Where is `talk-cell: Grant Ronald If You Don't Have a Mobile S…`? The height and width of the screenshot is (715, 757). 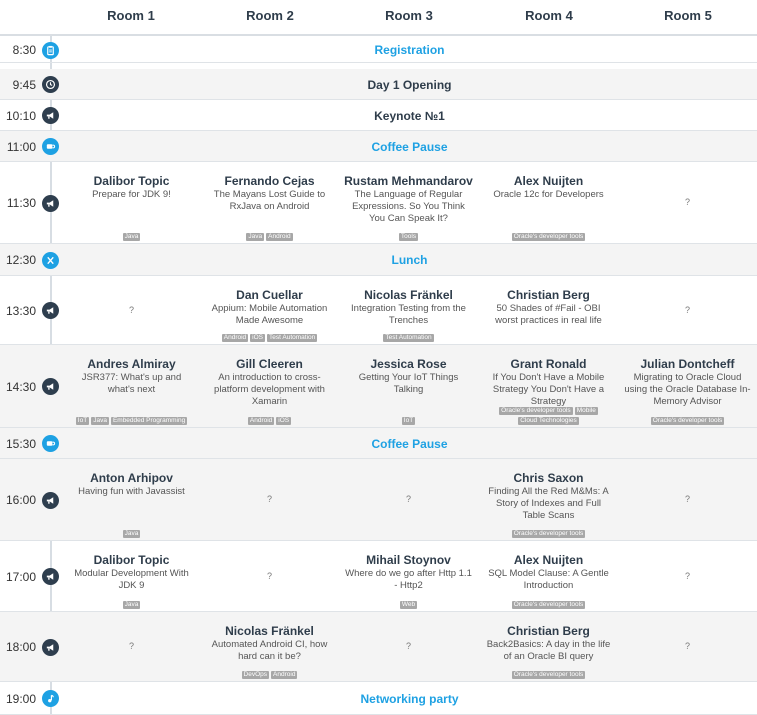
talk-cell: Grant Ronald If You Don't Have a Mobile S… is located at coordinates (548, 386).